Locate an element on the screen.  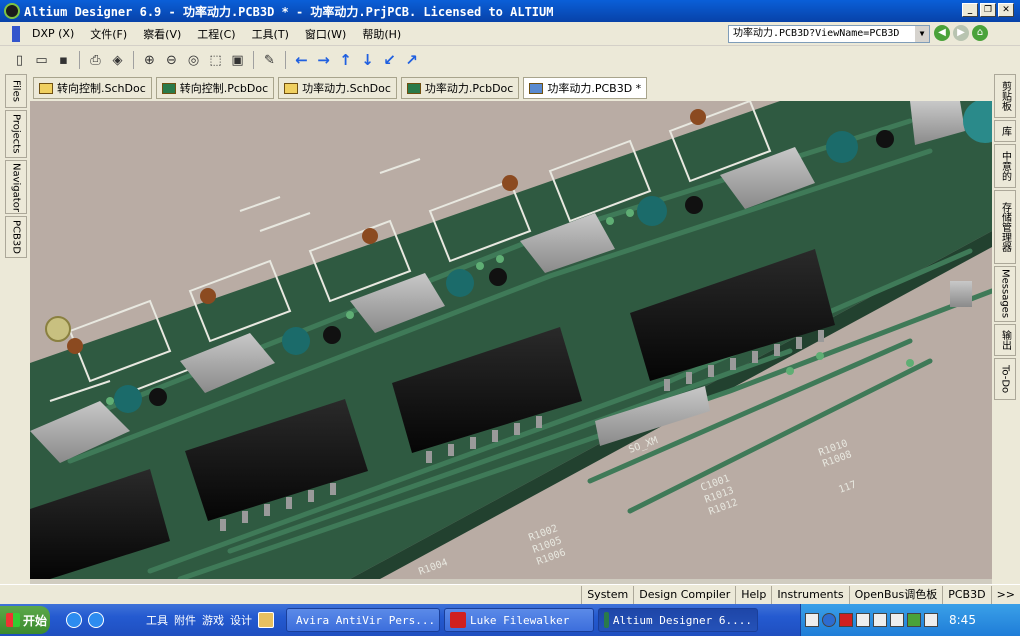
address-input: 功率动力.PCB3D?ViewName=PCB3D ▼ is located at coordinates (829, 34).